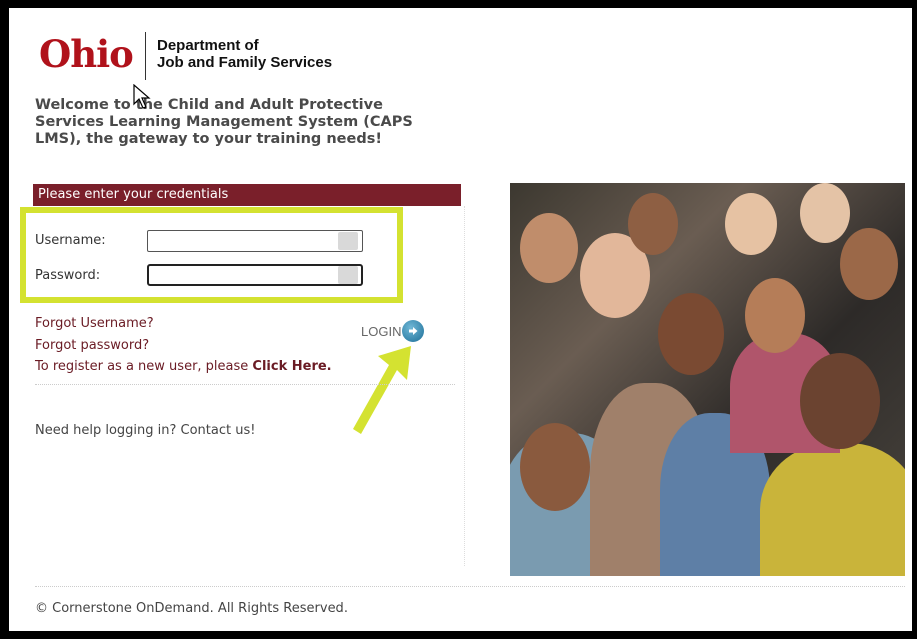  What do you see at coordinates (245, 62) in the screenshot?
I see `logo-dept-line2: Job and Family Services` at bounding box center [245, 62].